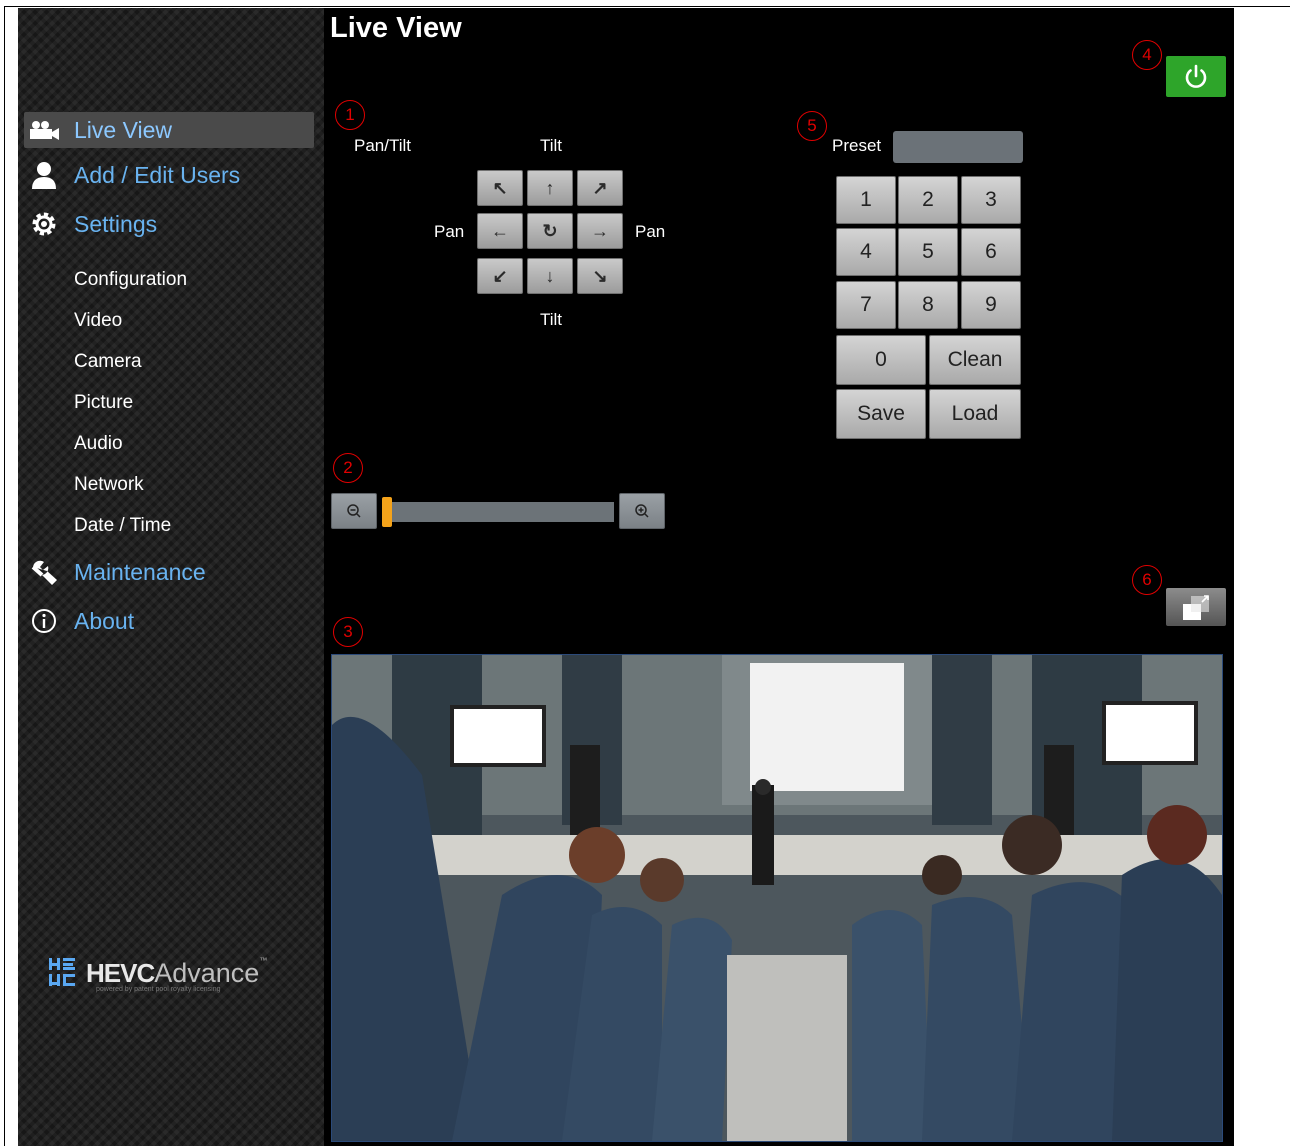  What do you see at coordinates (881, 414) in the screenshot?
I see `preset-save-button: Save` at bounding box center [881, 414].